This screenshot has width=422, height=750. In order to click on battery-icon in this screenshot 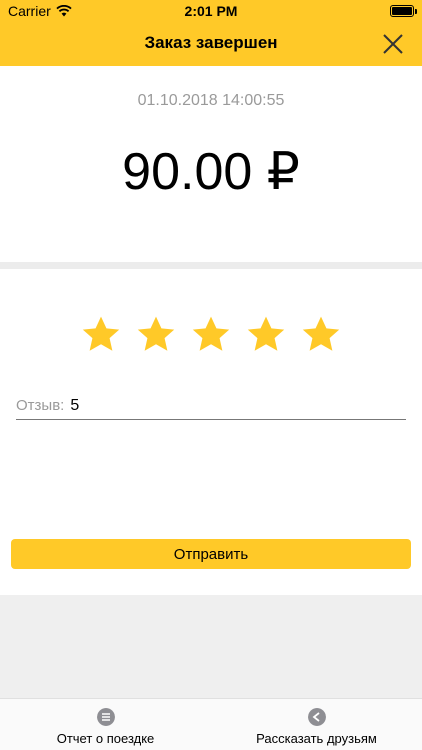, I will do `click(403, 11)`.